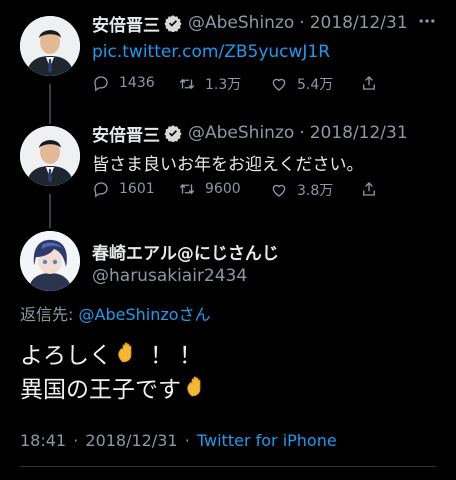 Image resolution: width=456 pixels, height=480 pixels. What do you see at coordinates (145, 314) in the screenshot?
I see `reply-to-handle: @AbeShinzoさん` at bounding box center [145, 314].